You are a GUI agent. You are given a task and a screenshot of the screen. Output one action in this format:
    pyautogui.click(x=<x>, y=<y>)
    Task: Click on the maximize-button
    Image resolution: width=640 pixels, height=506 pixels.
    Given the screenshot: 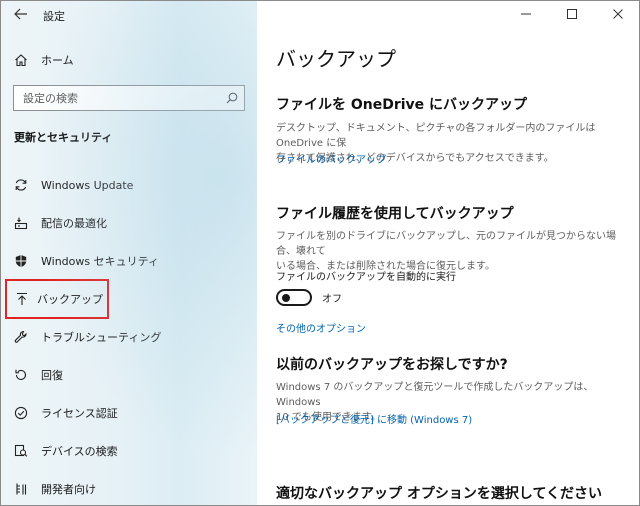 What is the action you would take?
    pyautogui.click(x=572, y=15)
    